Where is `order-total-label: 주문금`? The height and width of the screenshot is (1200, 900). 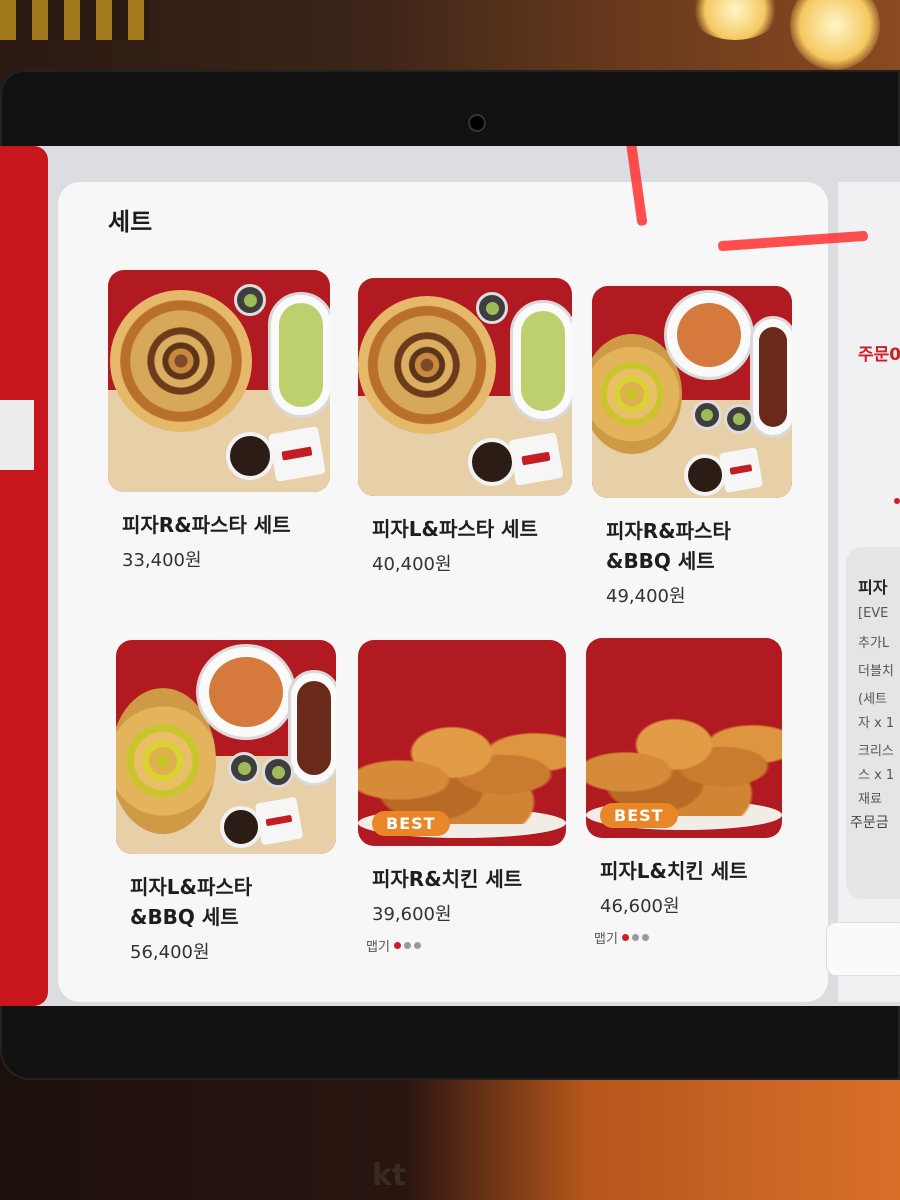
order-total-label: 주문금 is located at coordinates (869, 823).